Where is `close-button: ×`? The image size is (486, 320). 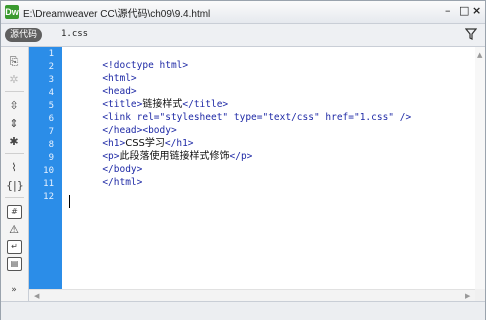
close-button: × is located at coordinates (476, 11).